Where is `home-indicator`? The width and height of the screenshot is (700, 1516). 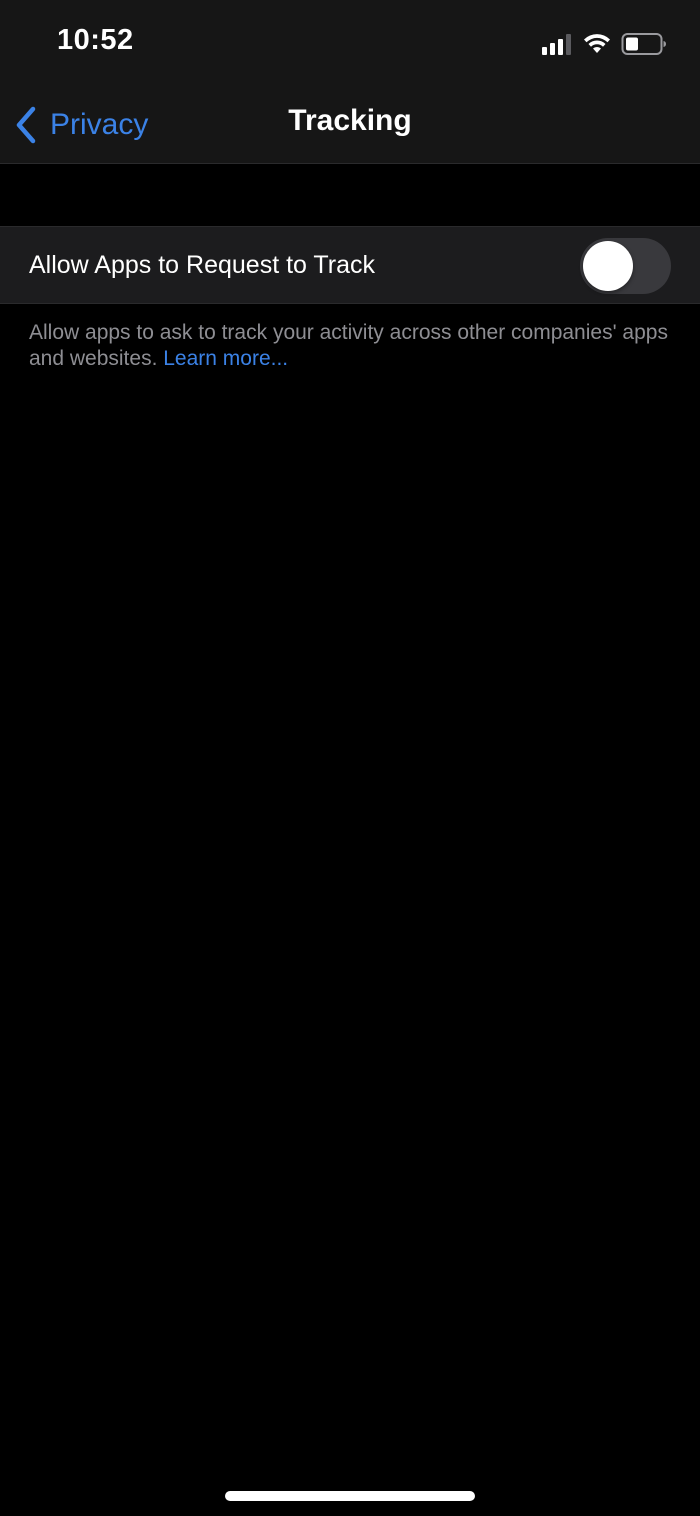 home-indicator is located at coordinates (350, 1496).